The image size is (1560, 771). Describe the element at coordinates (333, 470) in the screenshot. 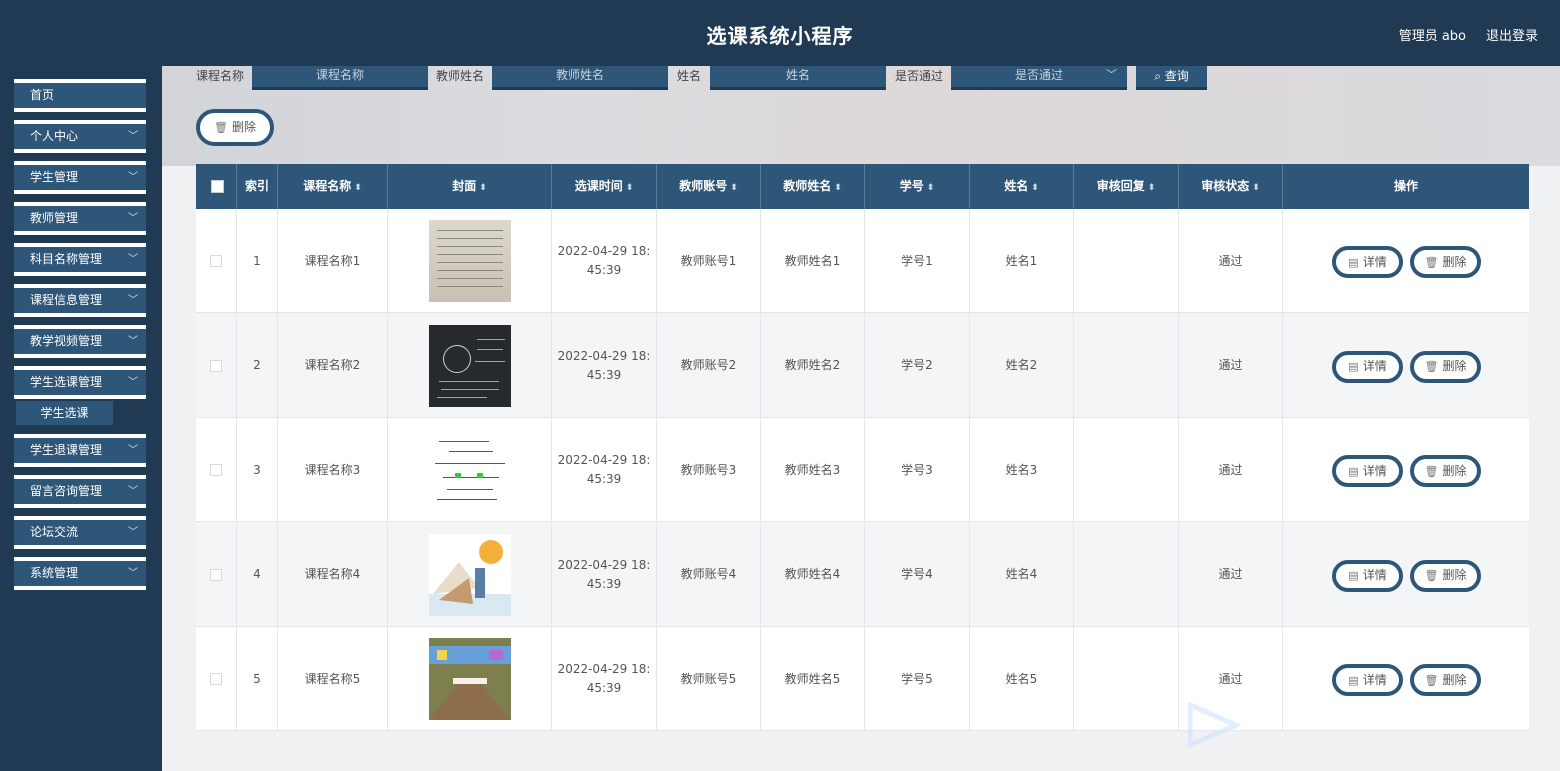

I see `cell-course: 课程名称3` at that location.